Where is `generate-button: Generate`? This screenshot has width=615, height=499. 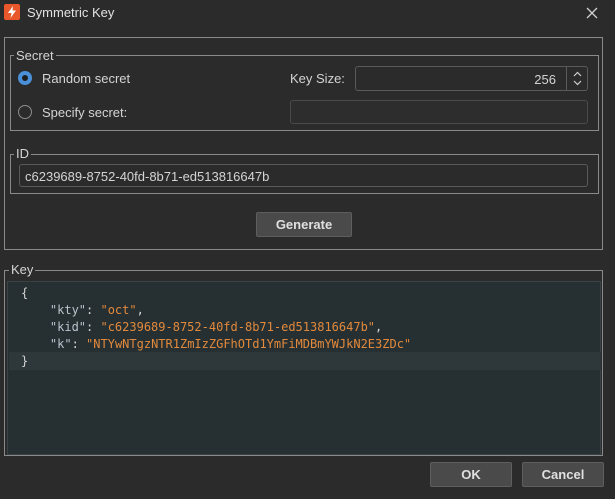 generate-button: Generate is located at coordinates (304, 224).